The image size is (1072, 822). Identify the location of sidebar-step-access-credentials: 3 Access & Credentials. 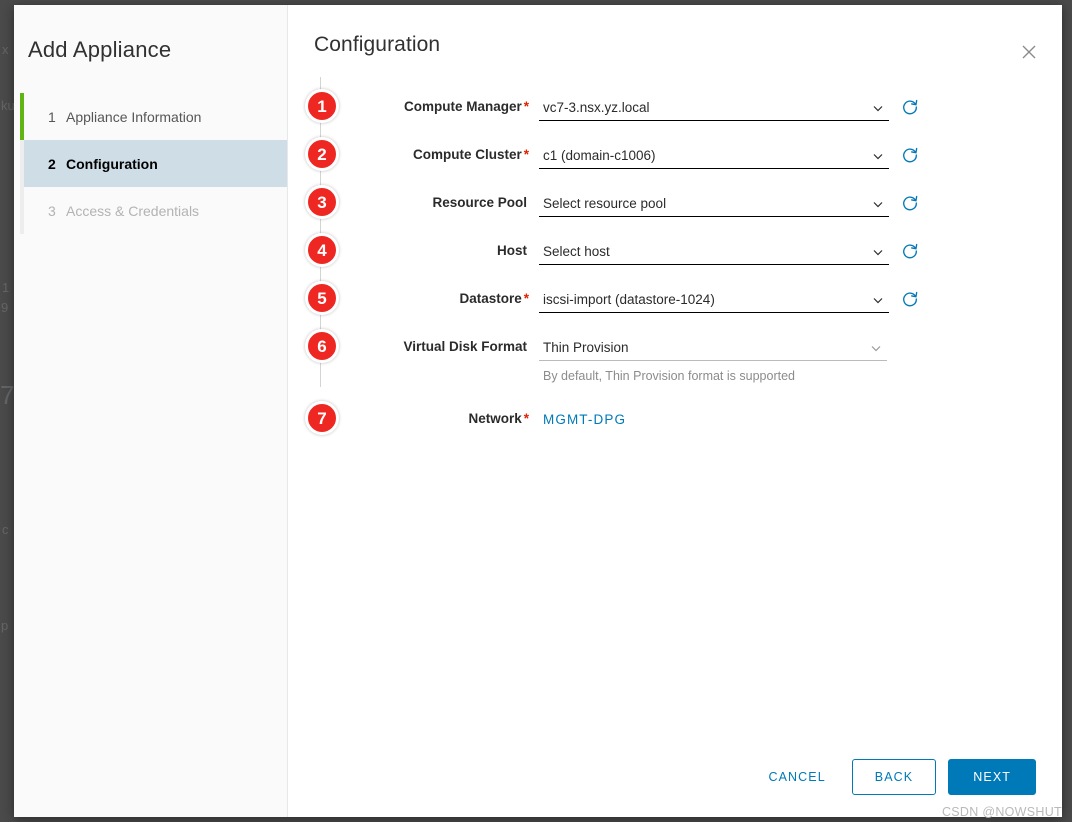
(155, 210).